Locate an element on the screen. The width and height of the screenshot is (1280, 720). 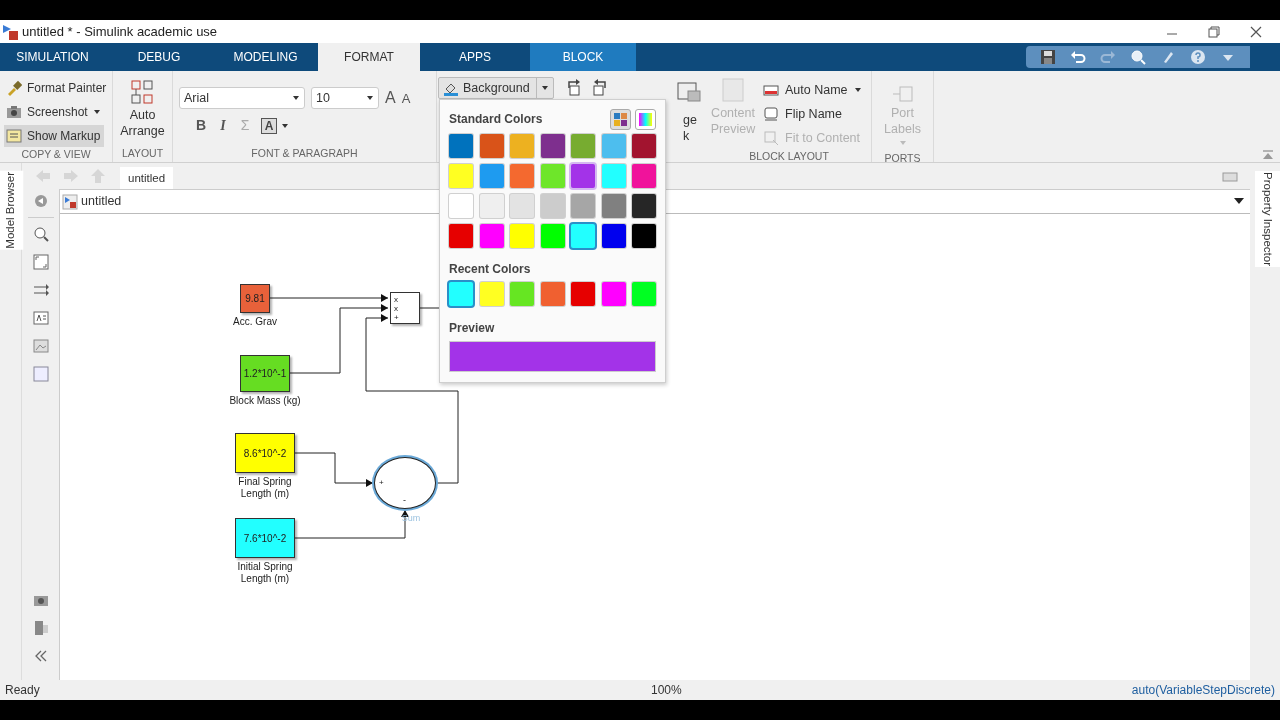
document-tab: untitled is located at coordinates (147, 178).